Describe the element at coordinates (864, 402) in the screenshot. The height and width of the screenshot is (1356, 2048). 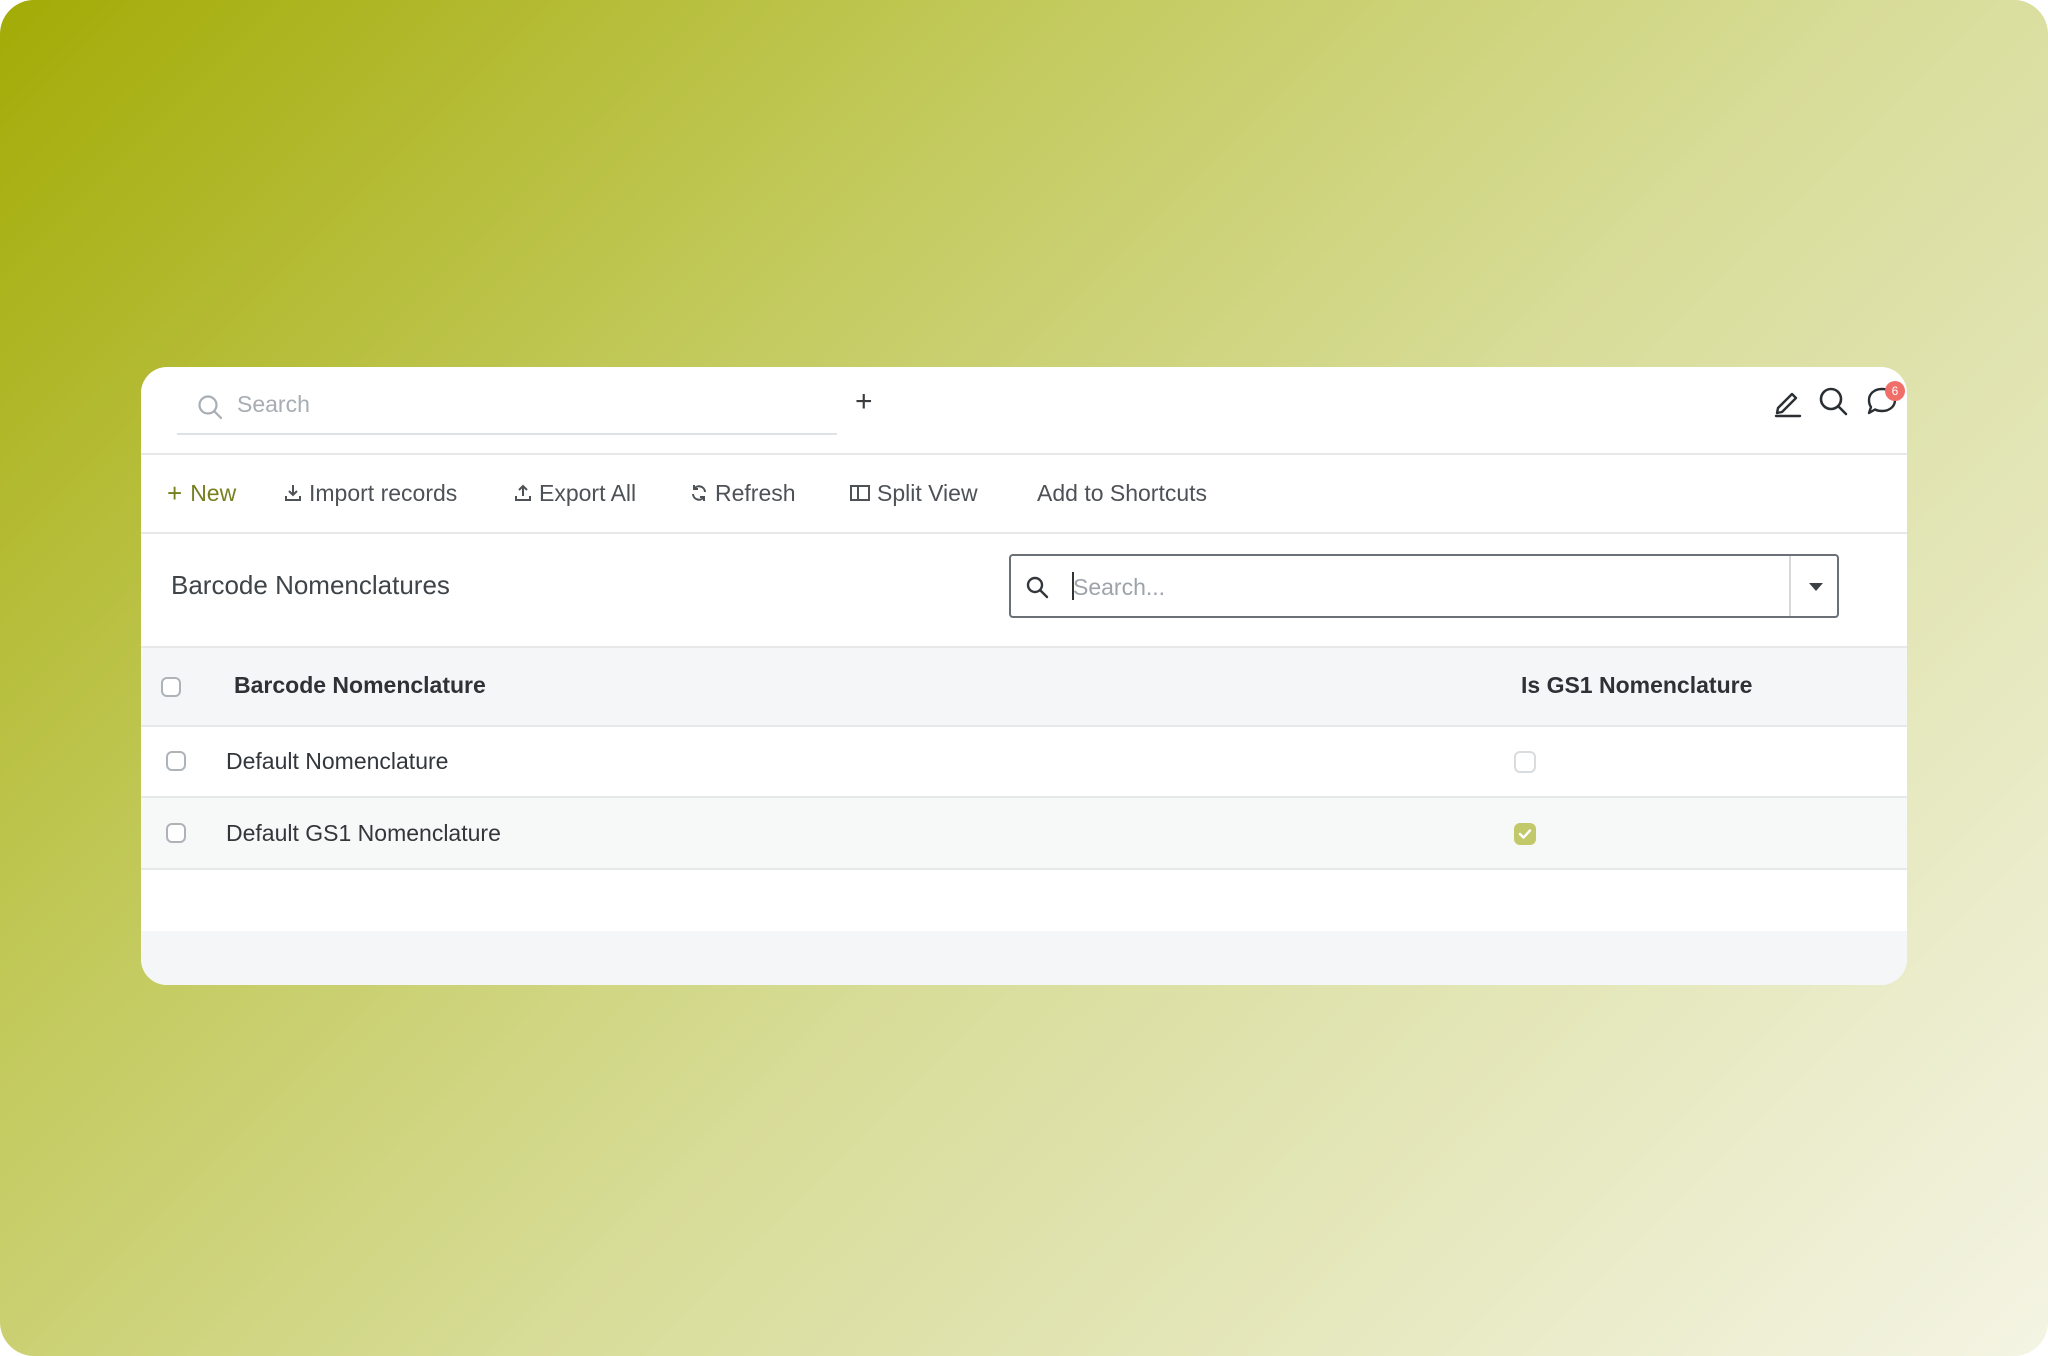
I see `add-button: +` at that location.